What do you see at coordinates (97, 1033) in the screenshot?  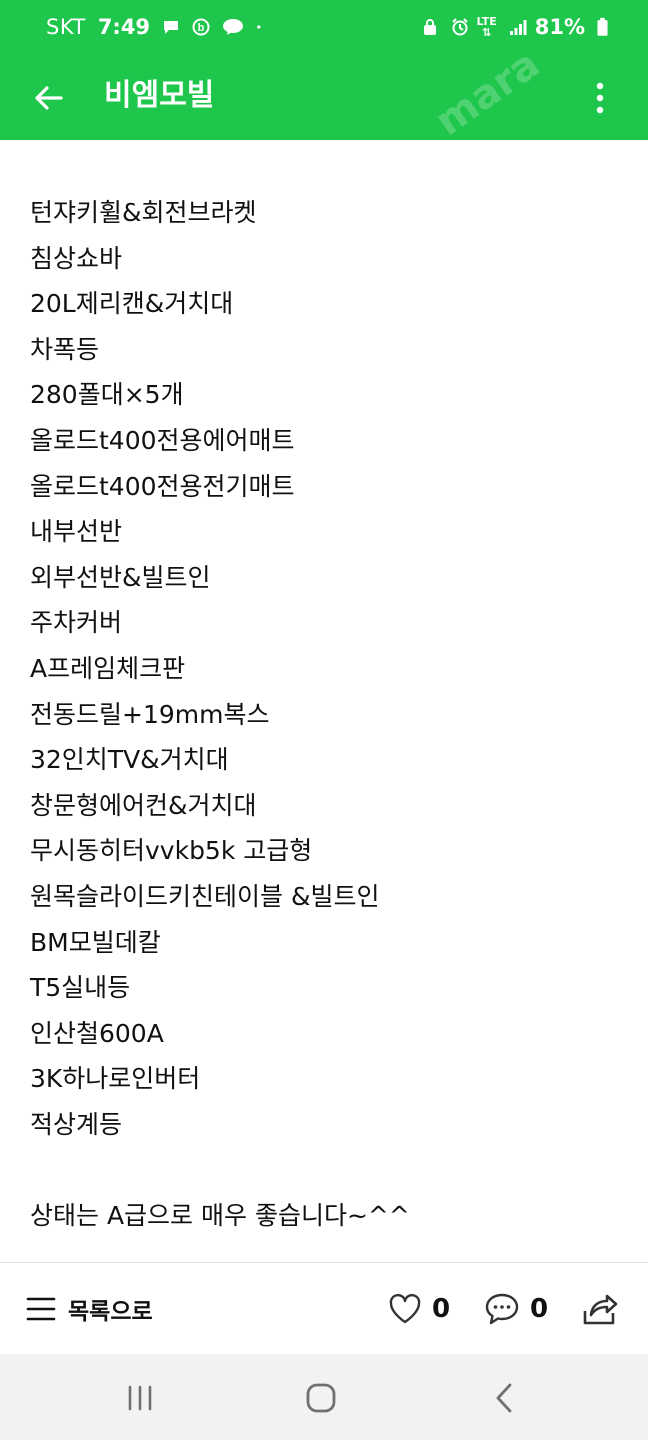 I see `list-item: 인산철600A` at bounding box center [97, 1033].